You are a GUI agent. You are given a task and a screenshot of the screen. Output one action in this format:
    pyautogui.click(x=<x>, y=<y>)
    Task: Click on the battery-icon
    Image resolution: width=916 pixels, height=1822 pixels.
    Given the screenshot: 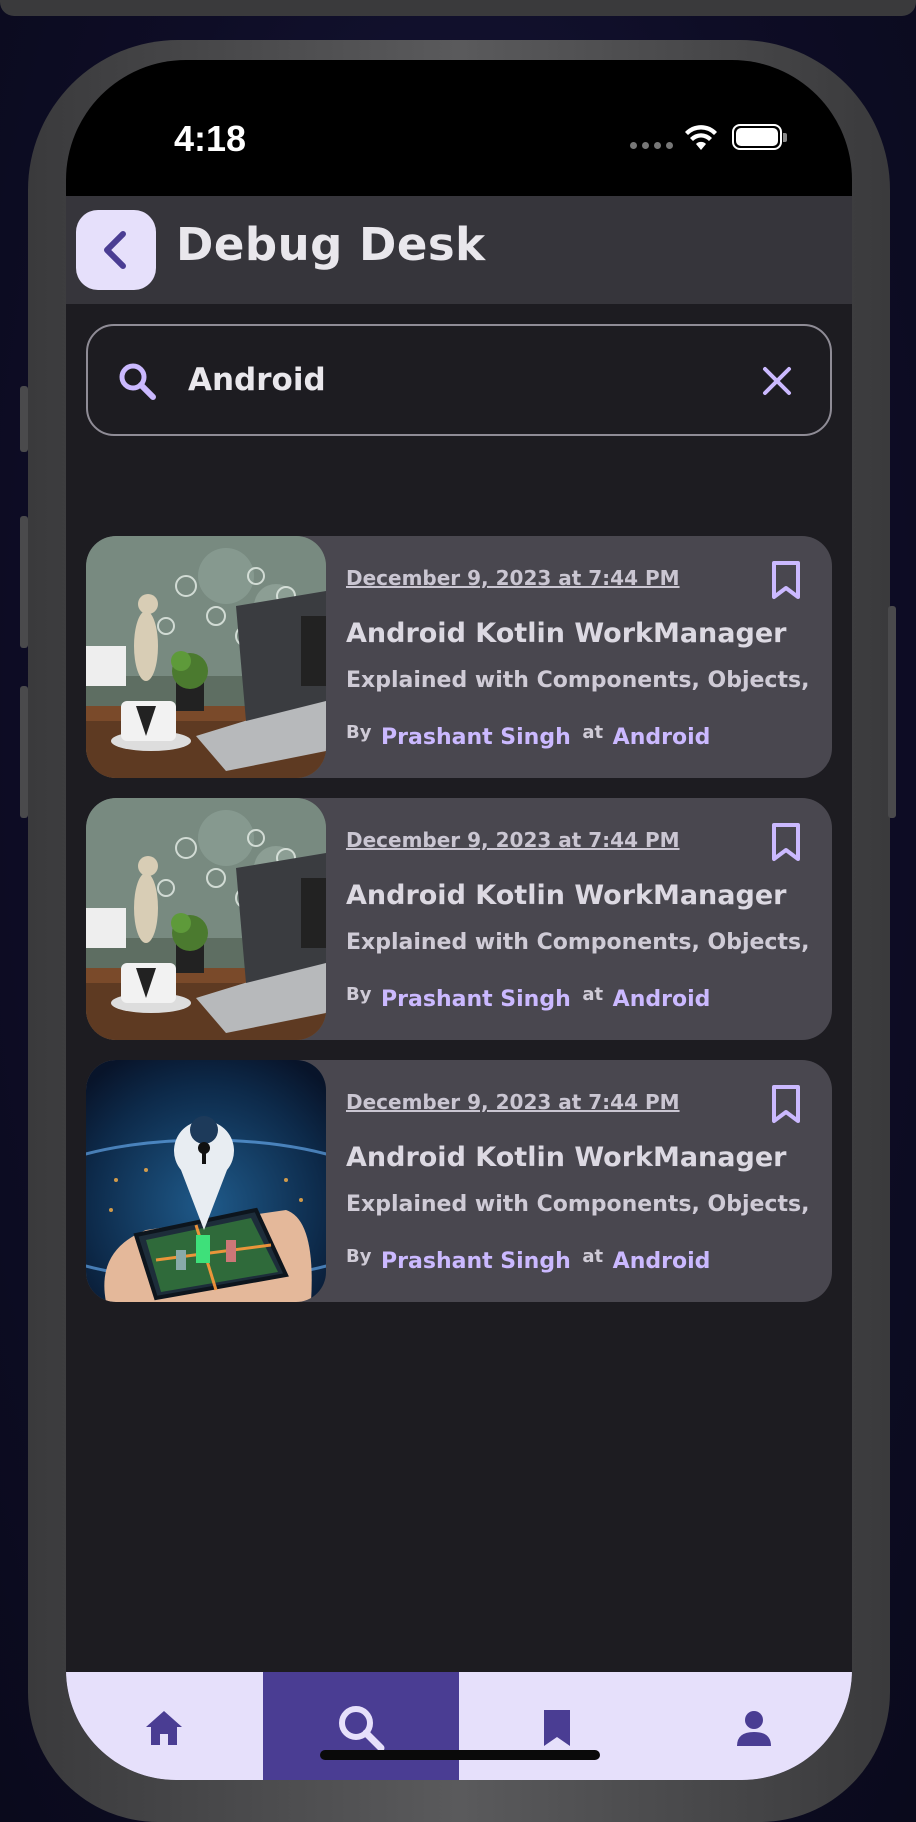 What is the action you would take?
    pyautogui.click(x=759, y=137)
    